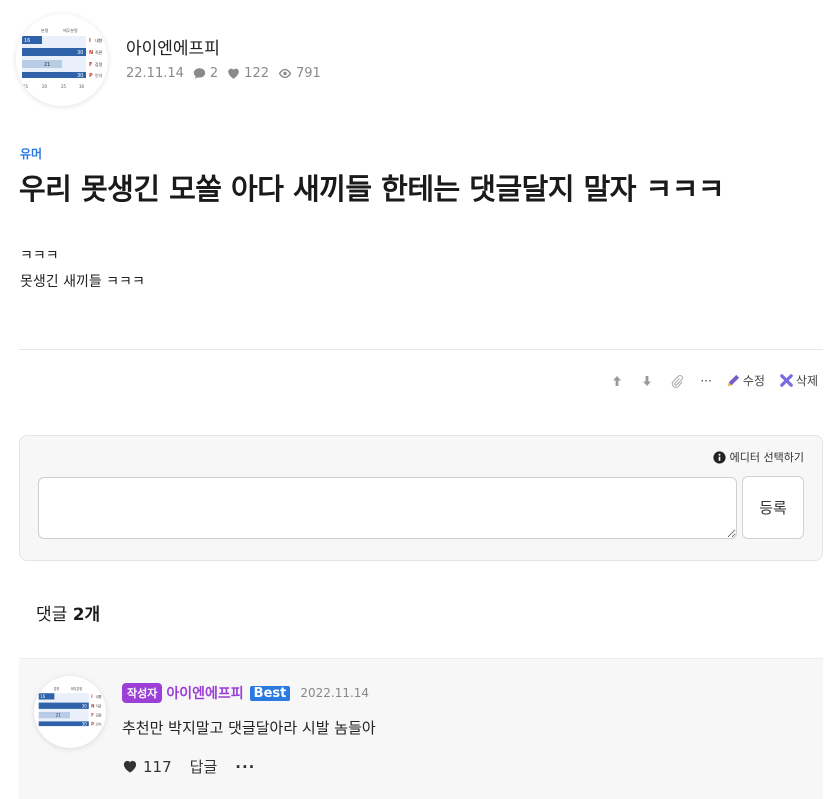  I want to click on comment-bubble-icon, so click(199, 73).